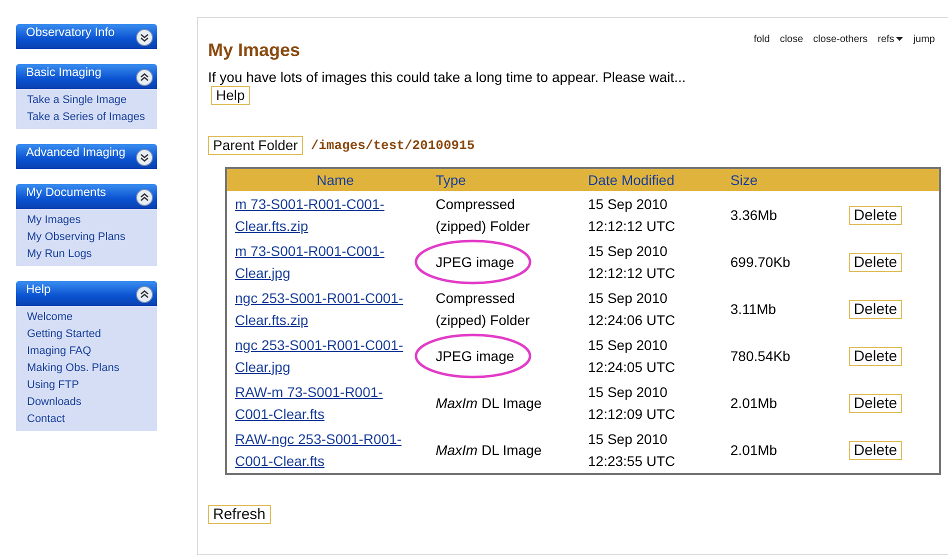 This screenshot has width=948, height=555. Describe the element at coordinates (792, 39) in the screenshot. I see `action-link: close` at that location.